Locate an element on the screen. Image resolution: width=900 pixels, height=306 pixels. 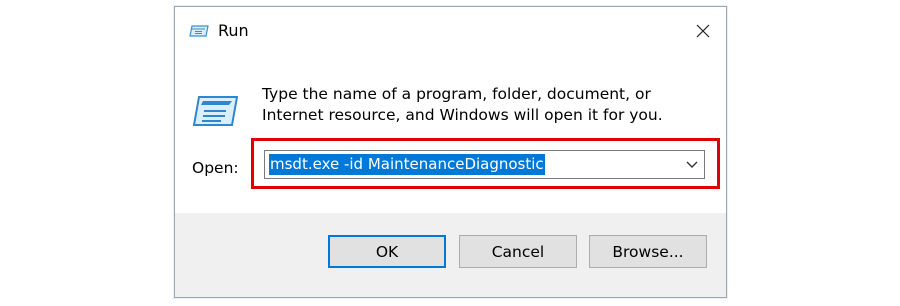
cancel-button: Cancel is located at coordinates (518, 251).